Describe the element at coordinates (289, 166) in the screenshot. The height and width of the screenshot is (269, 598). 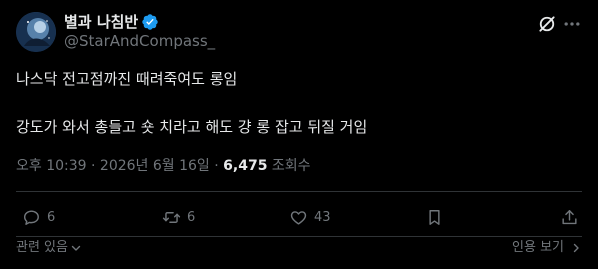
I see `views-label: 조회수` at that location.